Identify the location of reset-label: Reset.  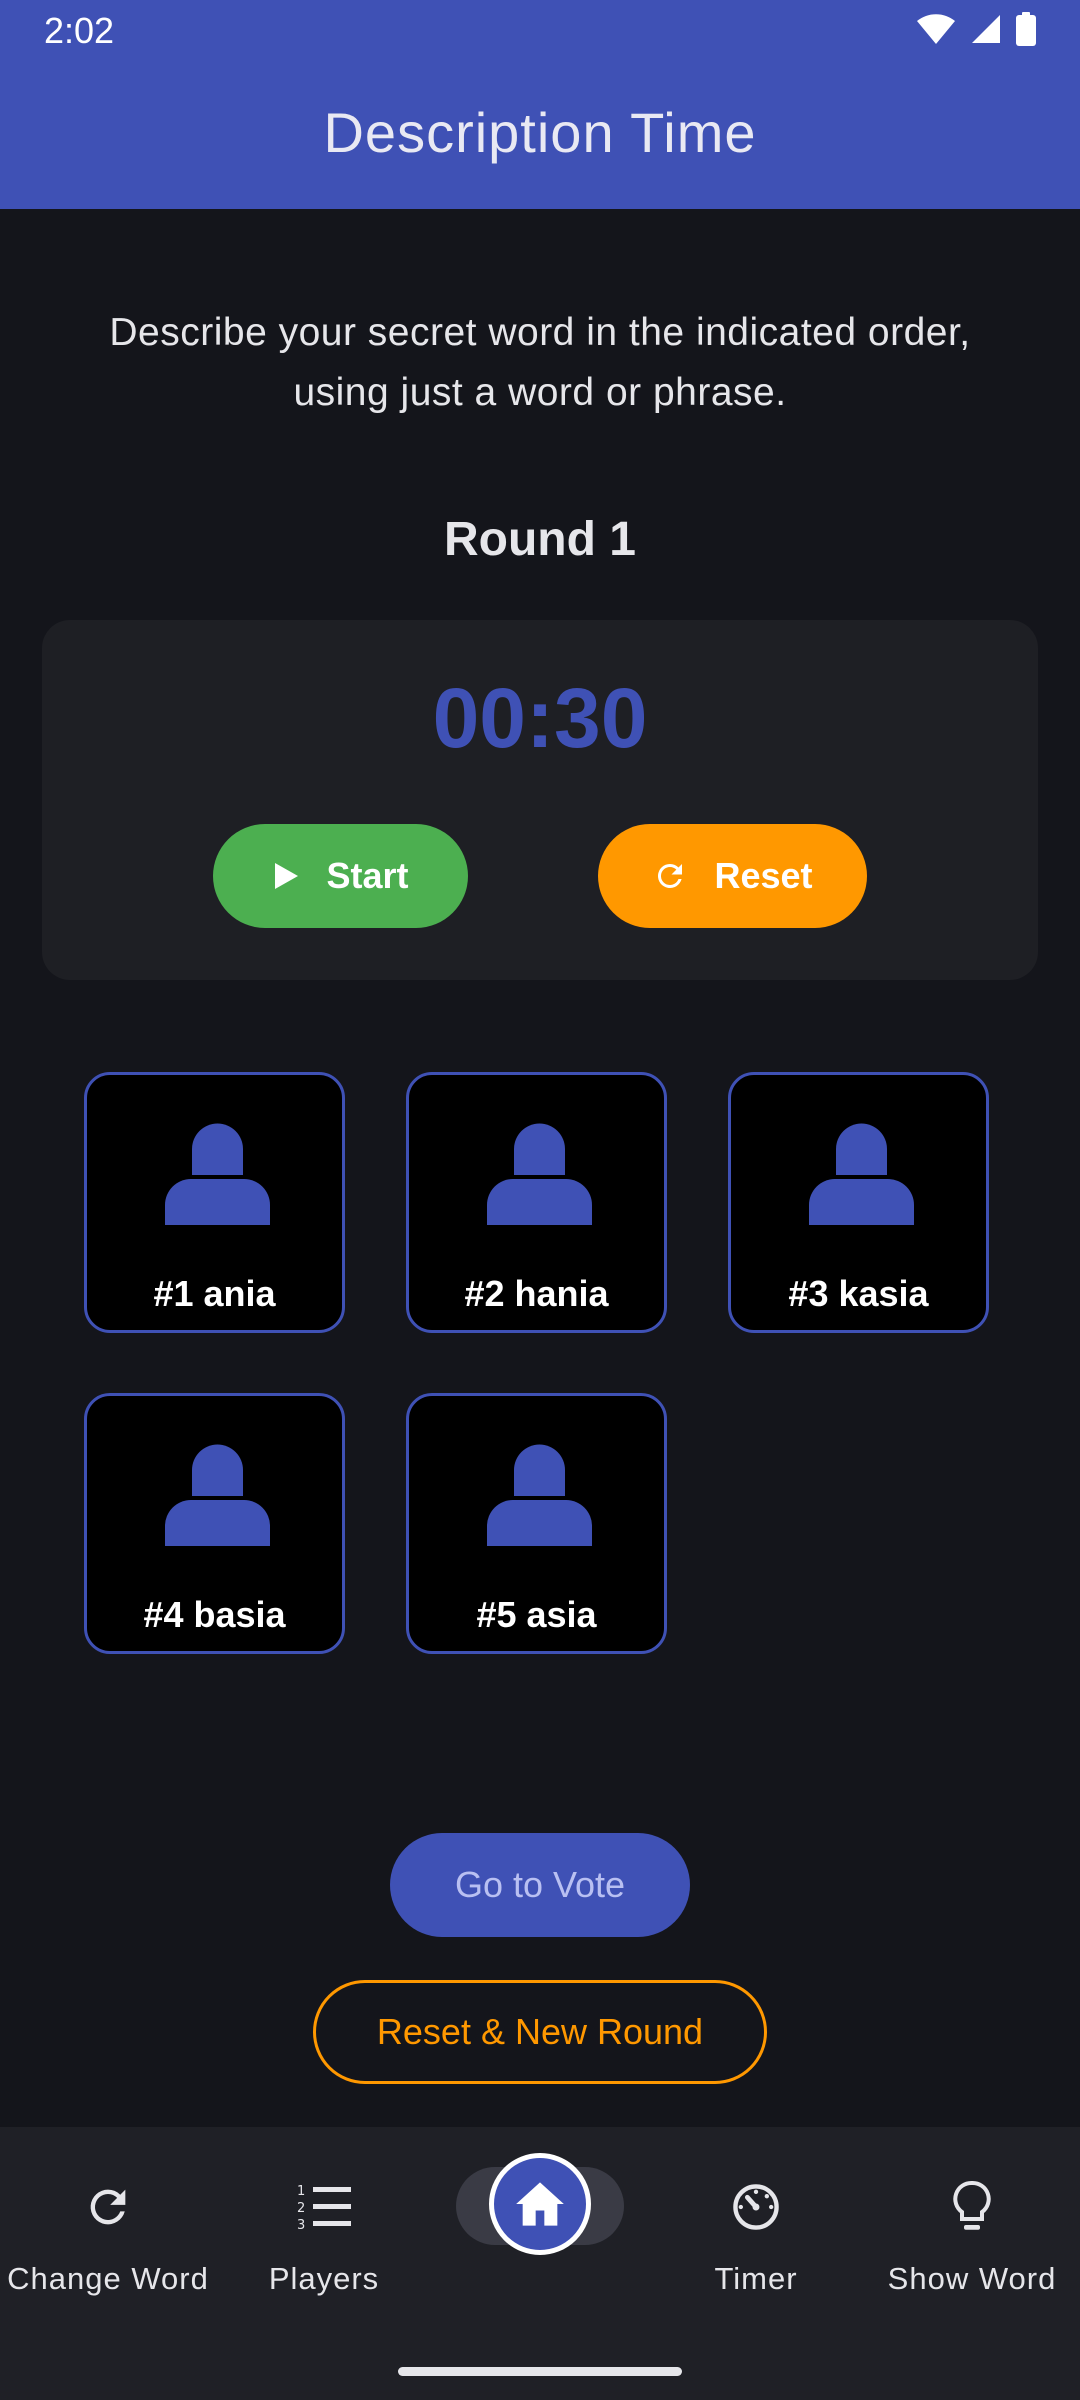
(763, 875).